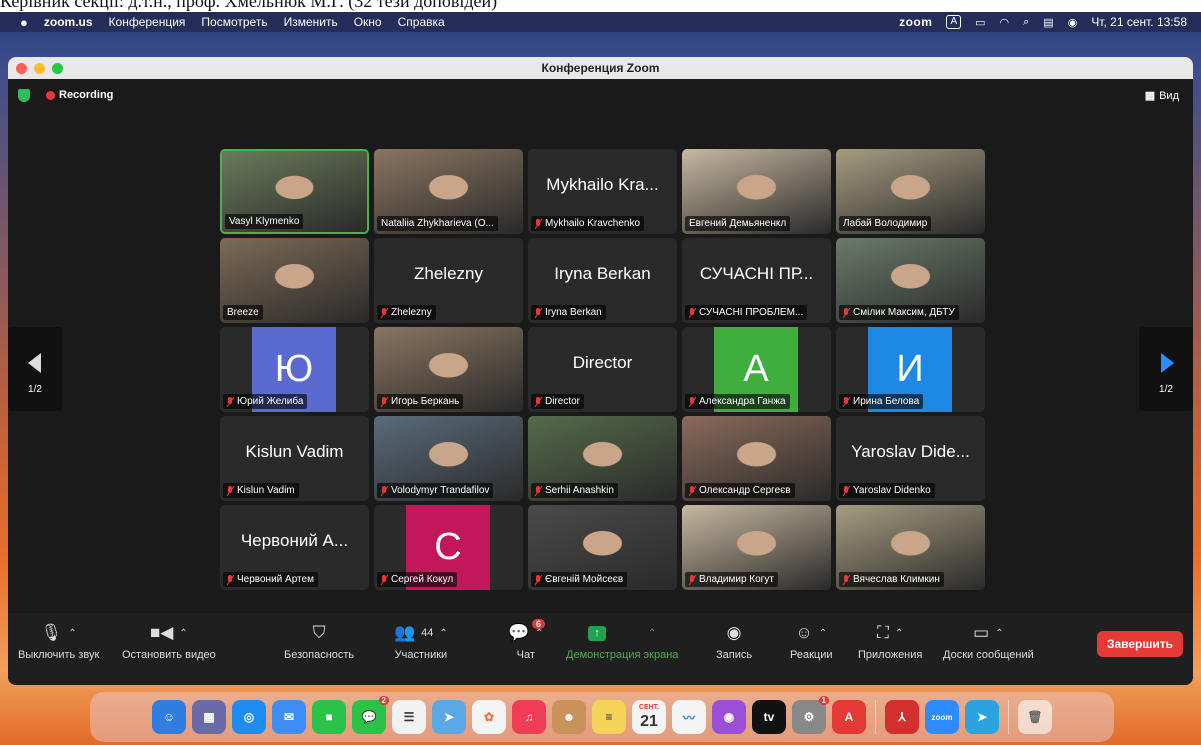 The image size is (1201, 745). I want to click on participant-tile: Breeze, so click(294, 280).